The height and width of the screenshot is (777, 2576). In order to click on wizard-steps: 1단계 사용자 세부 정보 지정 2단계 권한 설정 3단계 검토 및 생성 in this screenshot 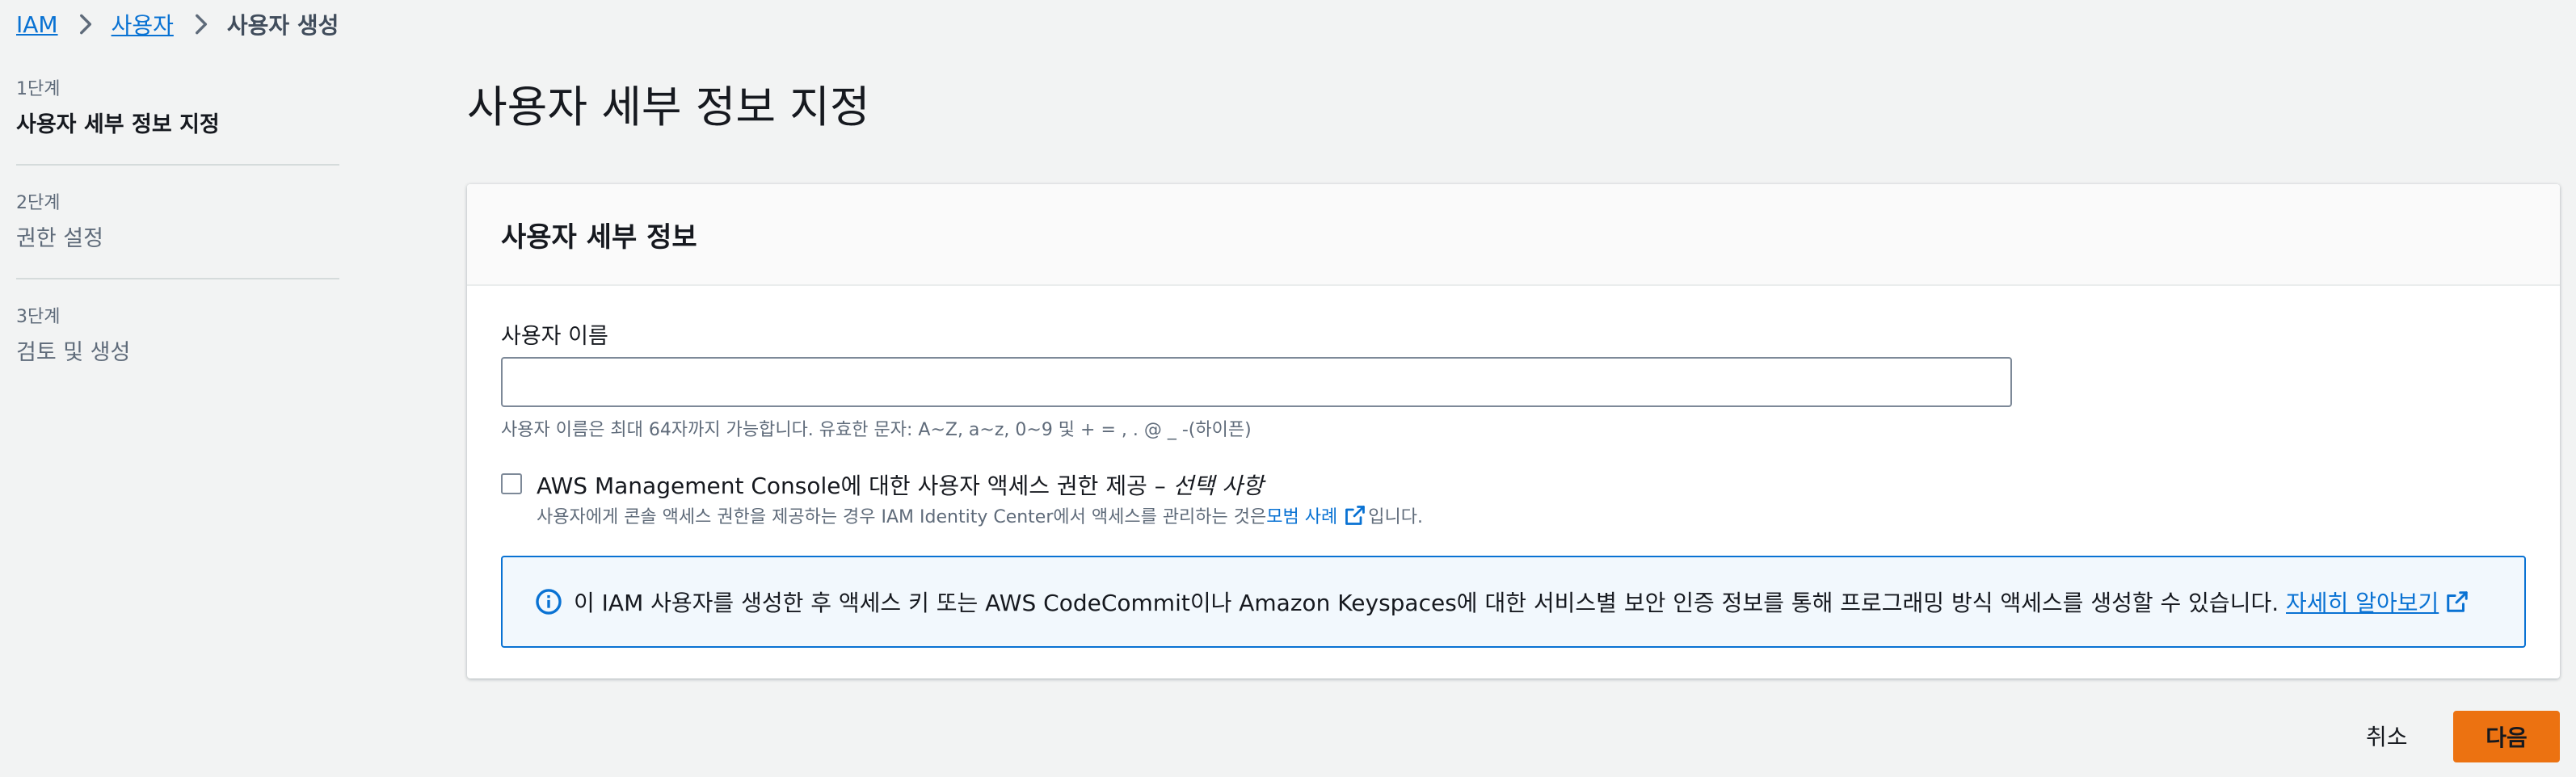, I will do `click(177, 244)`.